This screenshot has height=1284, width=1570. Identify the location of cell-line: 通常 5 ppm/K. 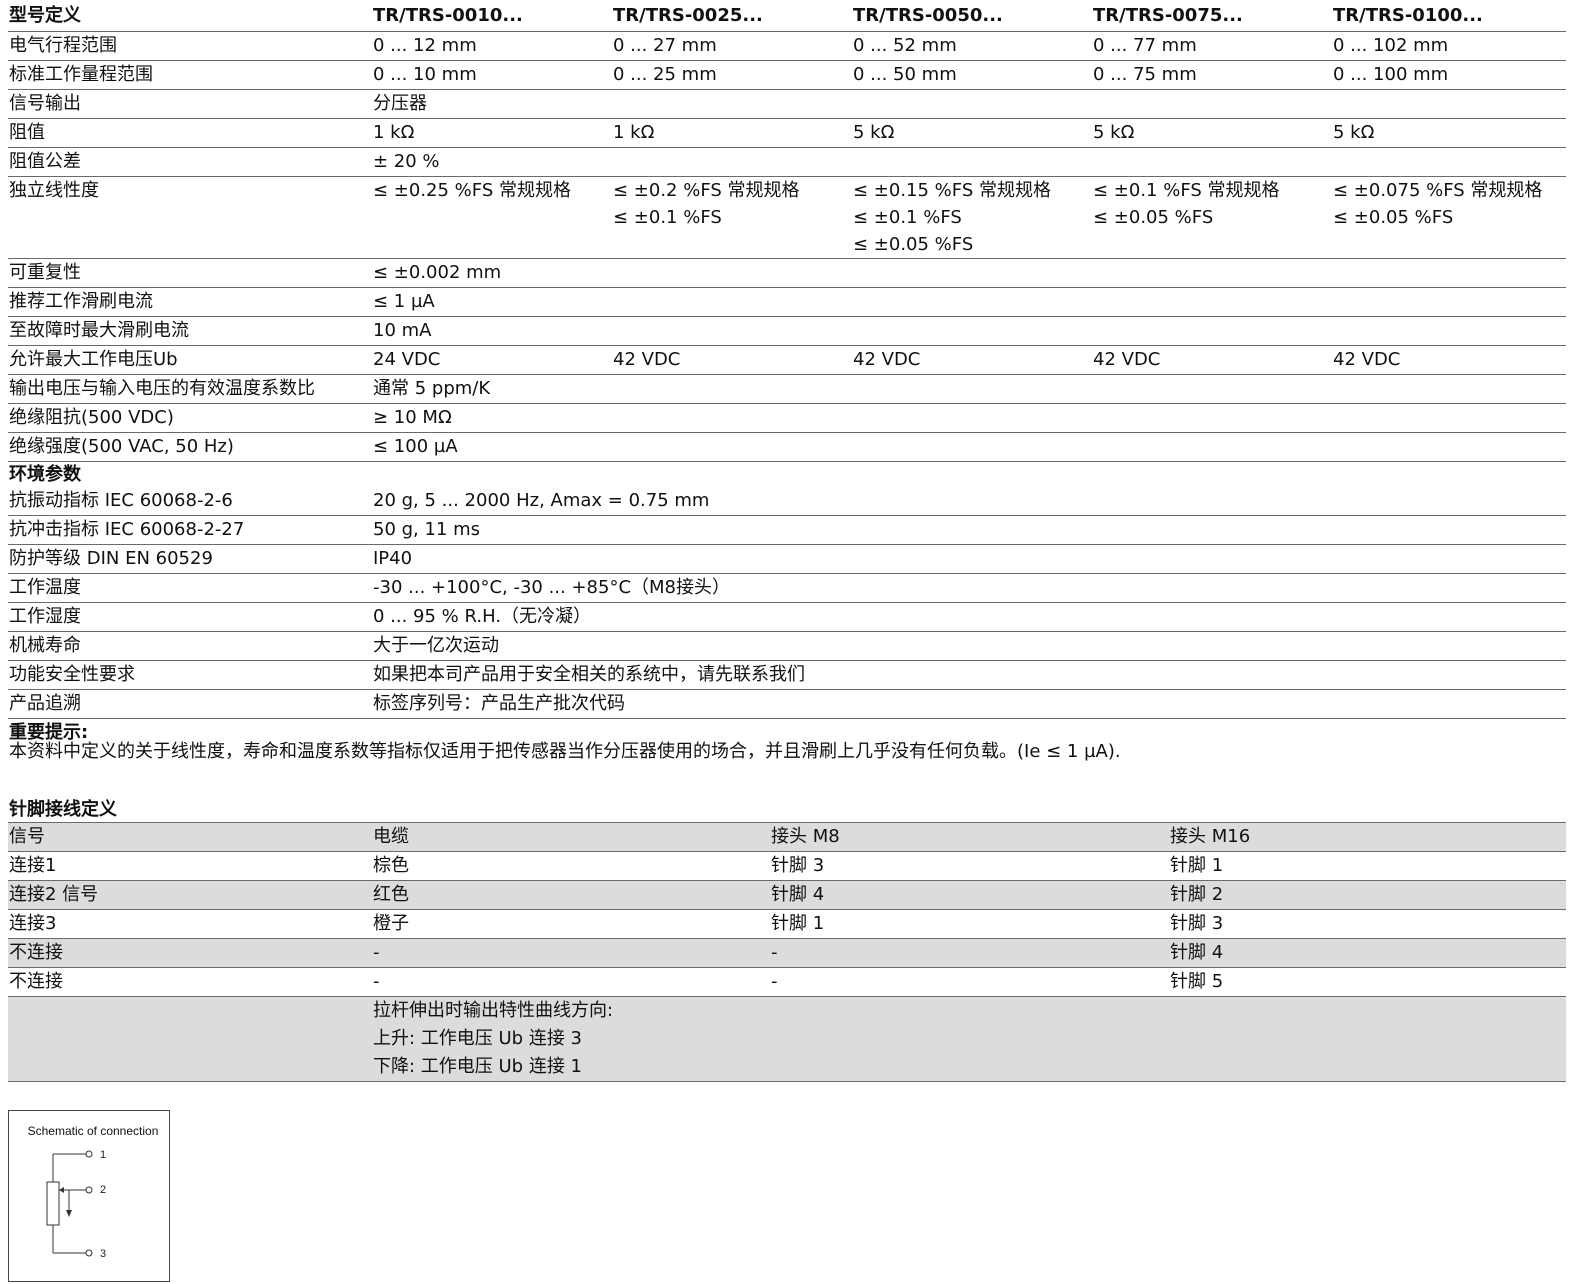
(432, 388).